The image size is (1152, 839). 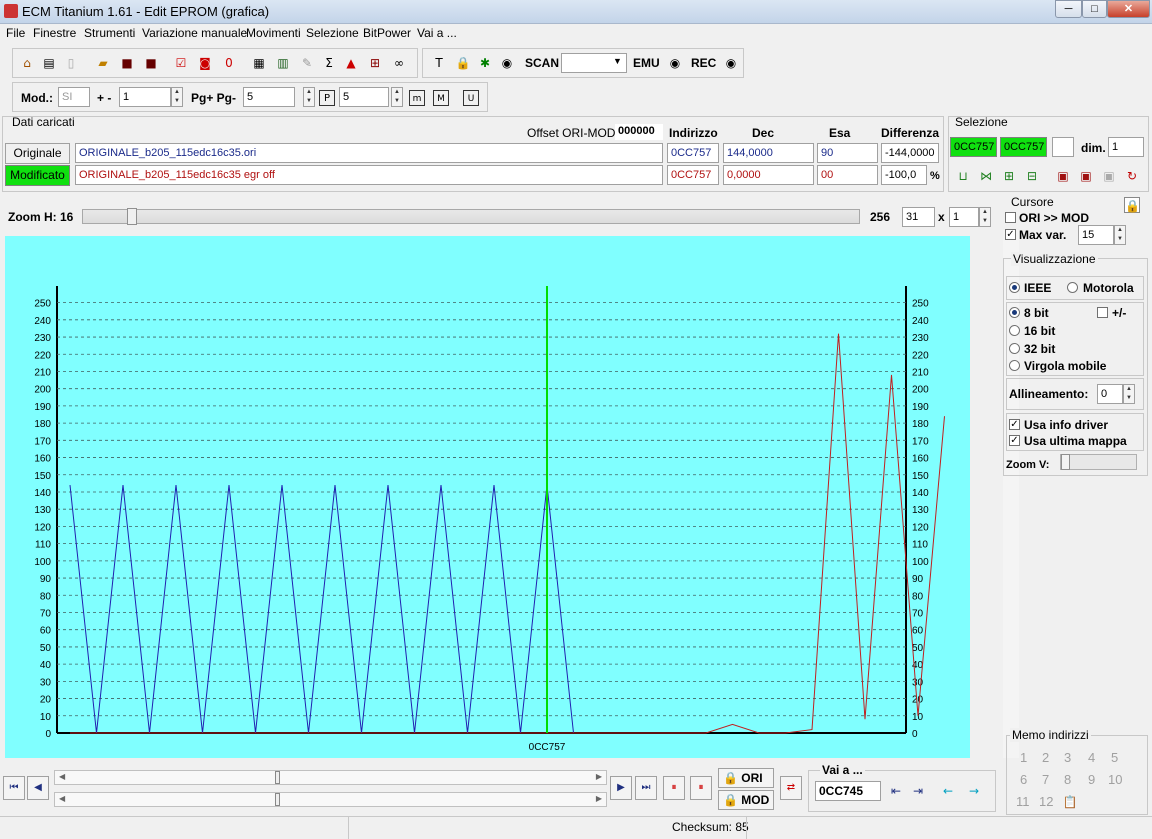 I want to click on scroll2-right-icon: ▶, so click(x=599, y=798).